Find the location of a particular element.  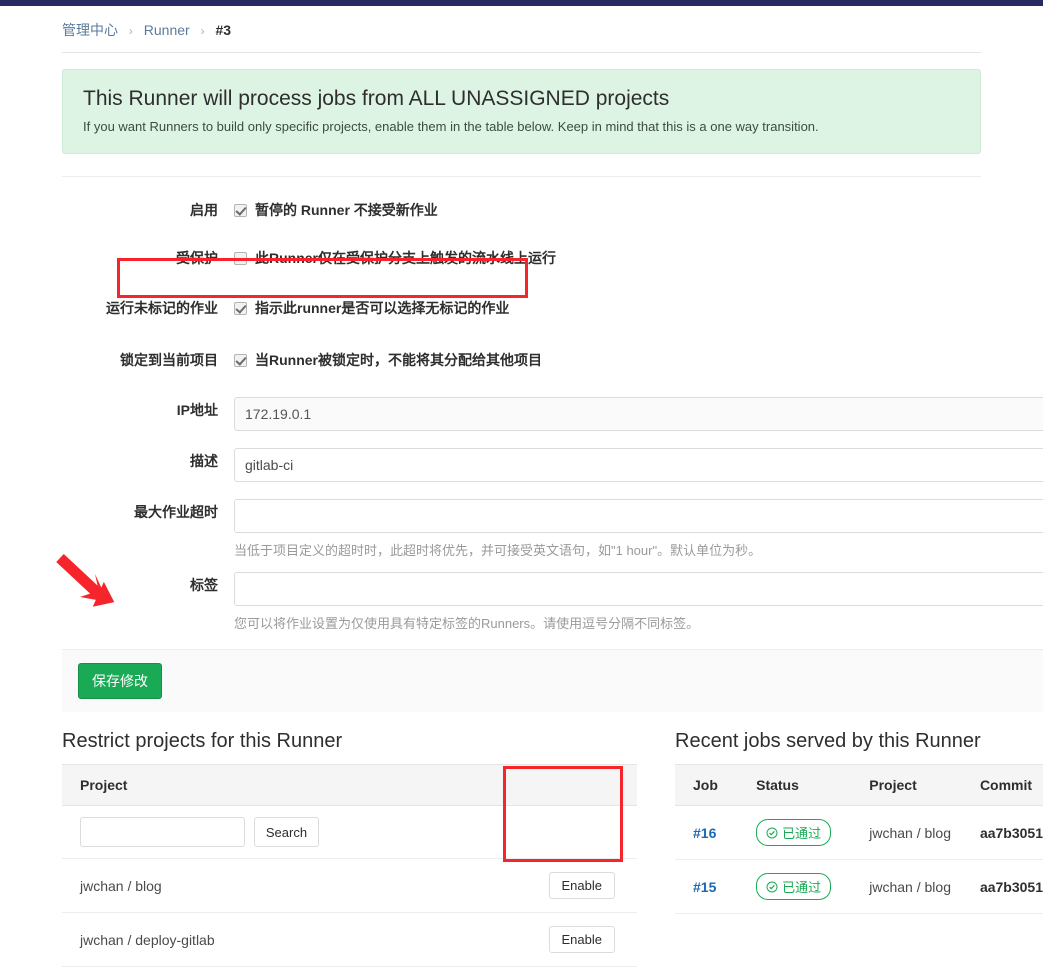

ip-address-input is located at coordinates (638, 414).